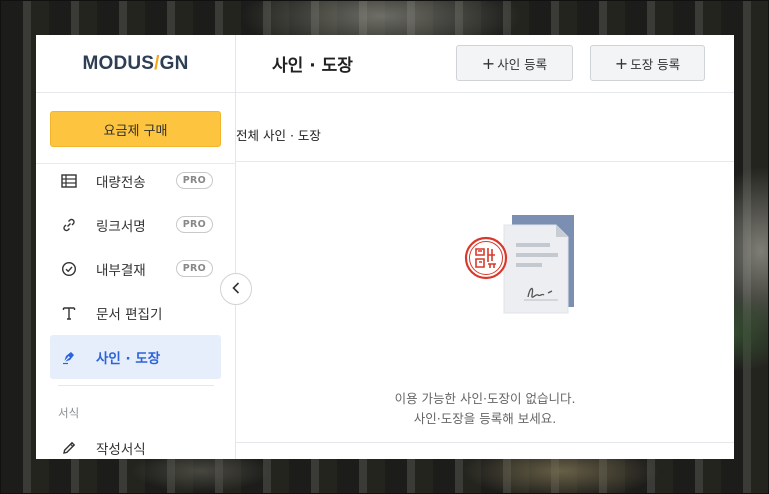  Describe the element at coordinates (135, 129) in the screenshot. I see `buy-plan-button: 요금제 구매` at that location.